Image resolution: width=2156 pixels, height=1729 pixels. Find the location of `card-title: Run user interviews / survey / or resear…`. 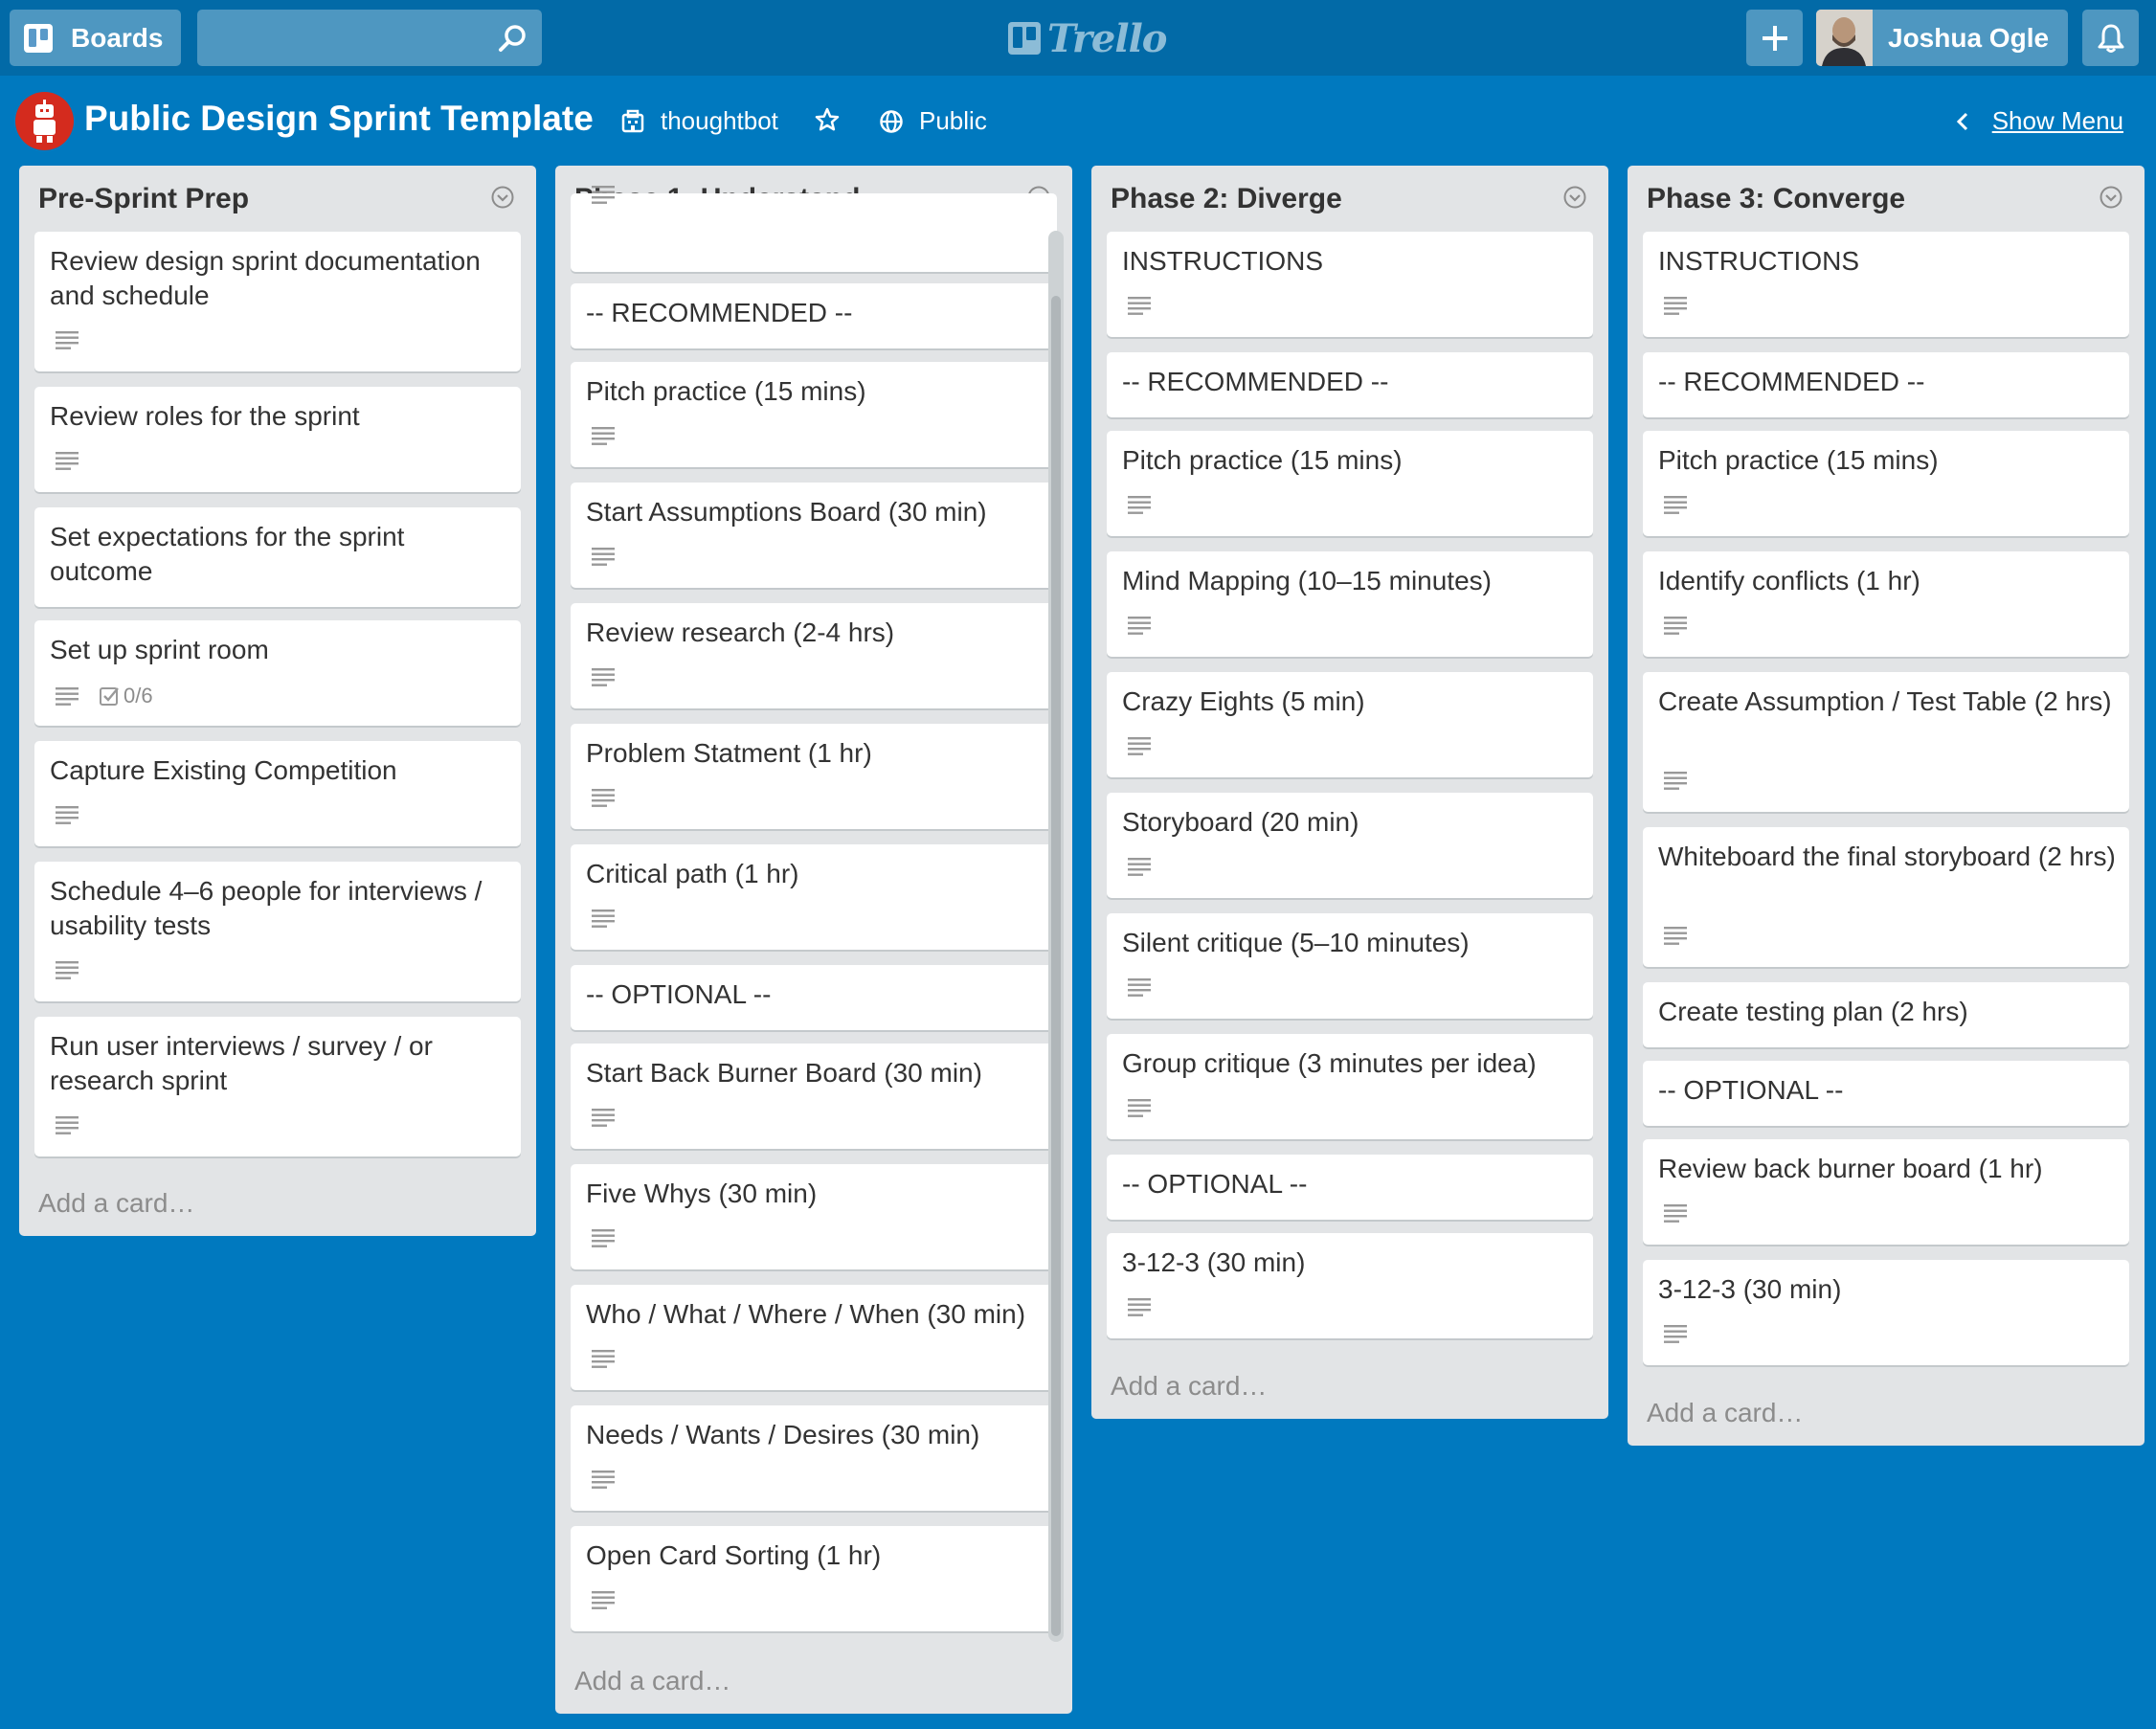

card-title: Run user interviews / survey / or resear… is located at coordinates (241, 1063).